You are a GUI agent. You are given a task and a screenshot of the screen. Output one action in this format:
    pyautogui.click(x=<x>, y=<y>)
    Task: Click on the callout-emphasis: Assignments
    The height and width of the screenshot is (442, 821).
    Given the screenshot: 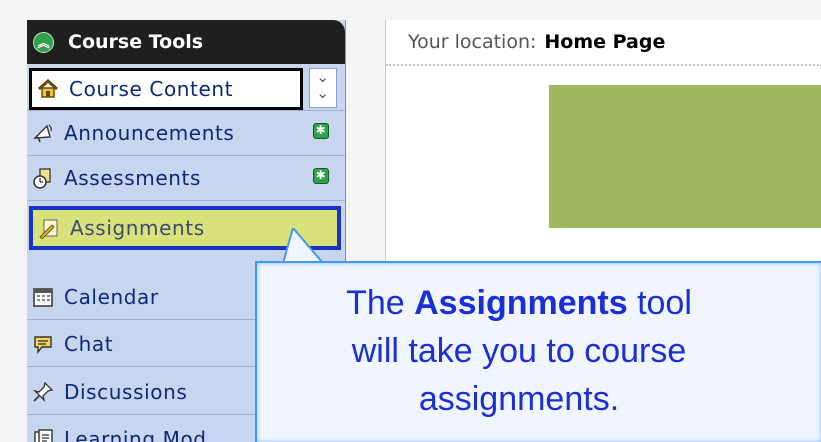 What is the action you would take?
    pyautogui.click(x=521, y=303)
    